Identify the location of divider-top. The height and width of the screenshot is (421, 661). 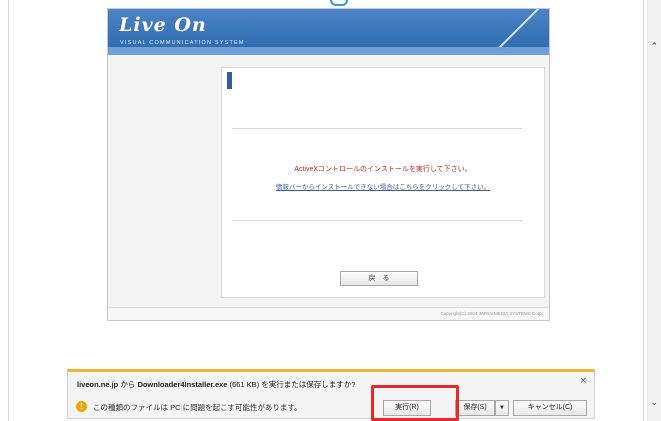
(377, 128).